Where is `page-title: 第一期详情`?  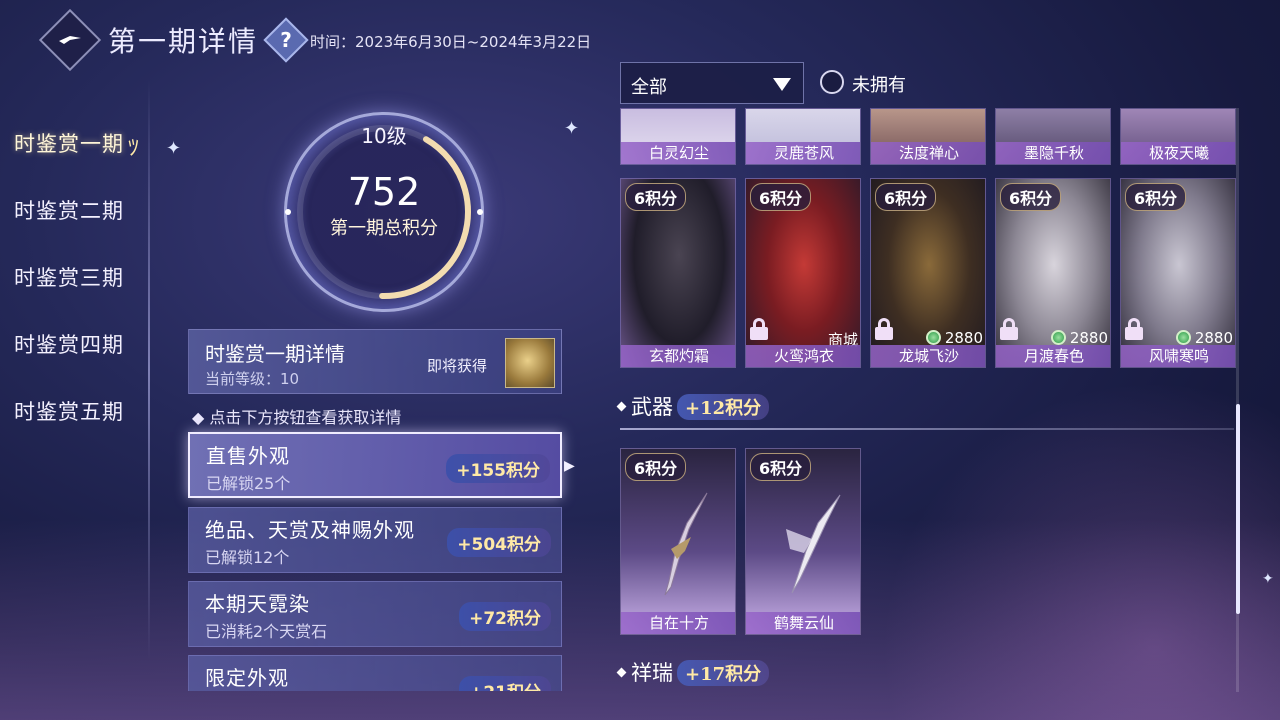 page-title: 第一期详情 is located at coordinates (183, 41).